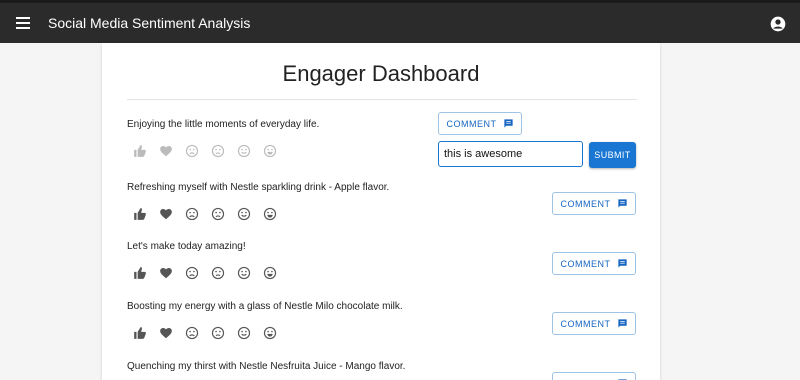 This screenshot has width=800, height=380. What do you see at coordinates (23, 23) in the screenshot?
I see `menu-icon` at bounding box center [23, 23].